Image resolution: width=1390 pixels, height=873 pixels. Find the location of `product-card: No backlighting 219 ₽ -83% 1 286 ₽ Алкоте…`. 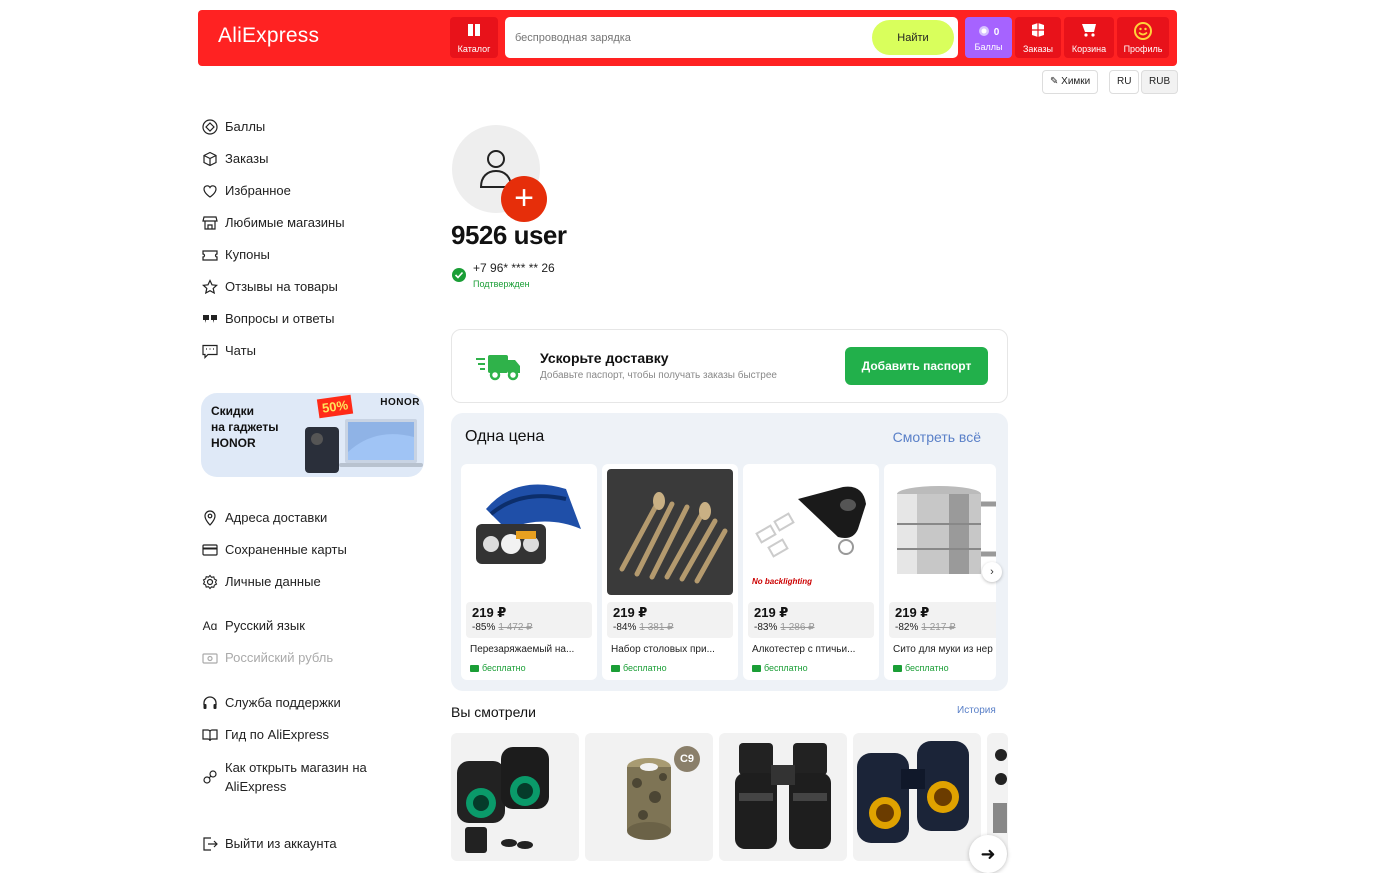

product-card: No backlighting 219 ₽ -83% 1 286 ₽ Алкоте… is located at coordinates (811, 572).